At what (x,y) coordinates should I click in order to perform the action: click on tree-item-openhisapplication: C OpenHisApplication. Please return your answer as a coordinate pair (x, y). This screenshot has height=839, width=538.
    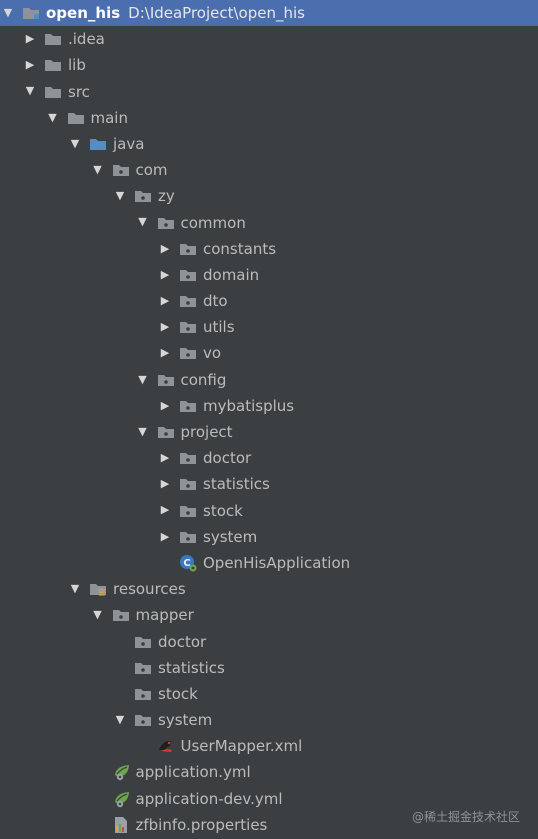
    Looking at the image, I should click on (269, 563).